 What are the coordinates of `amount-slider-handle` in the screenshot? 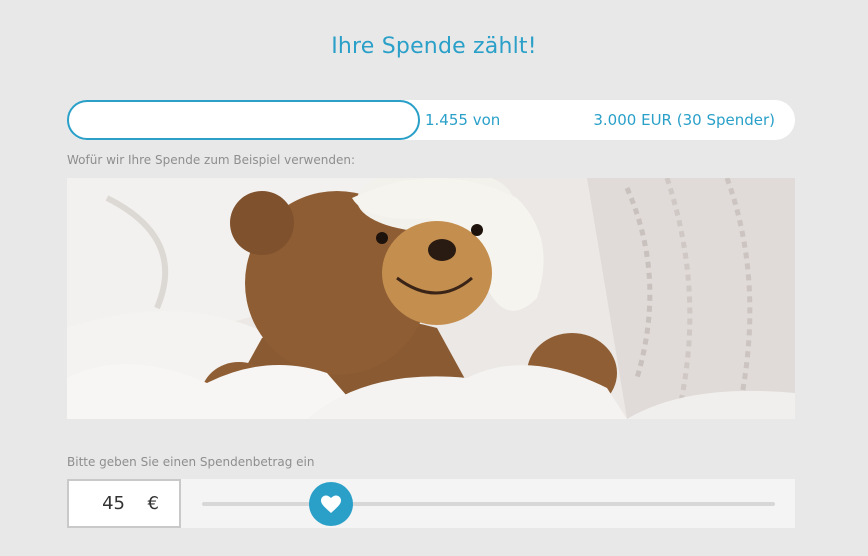 It's located at (331, 504).